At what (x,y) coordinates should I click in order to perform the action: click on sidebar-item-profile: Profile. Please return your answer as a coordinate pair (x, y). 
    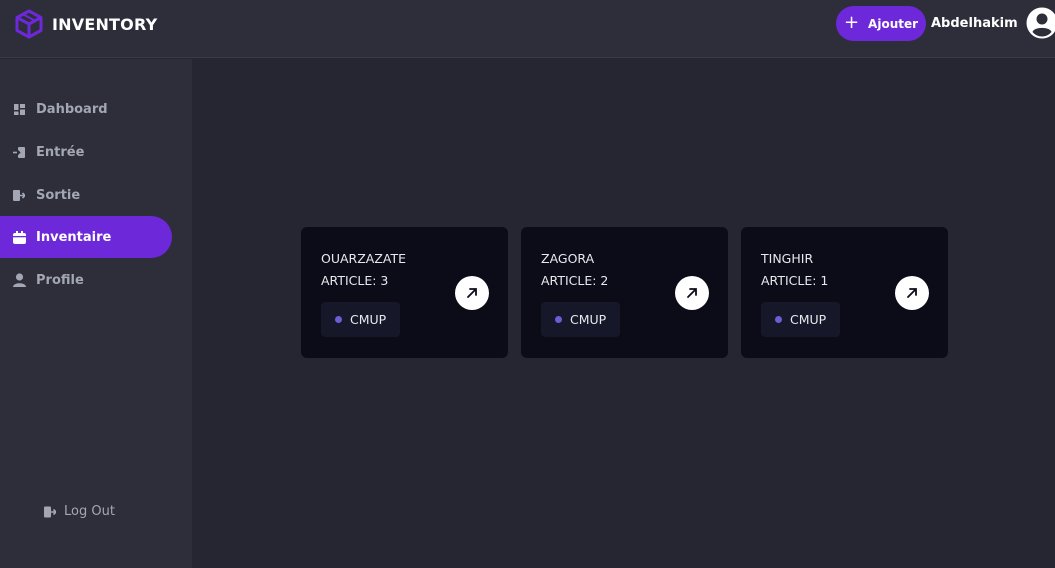
    Looking at the image, I should click on (86, 280).